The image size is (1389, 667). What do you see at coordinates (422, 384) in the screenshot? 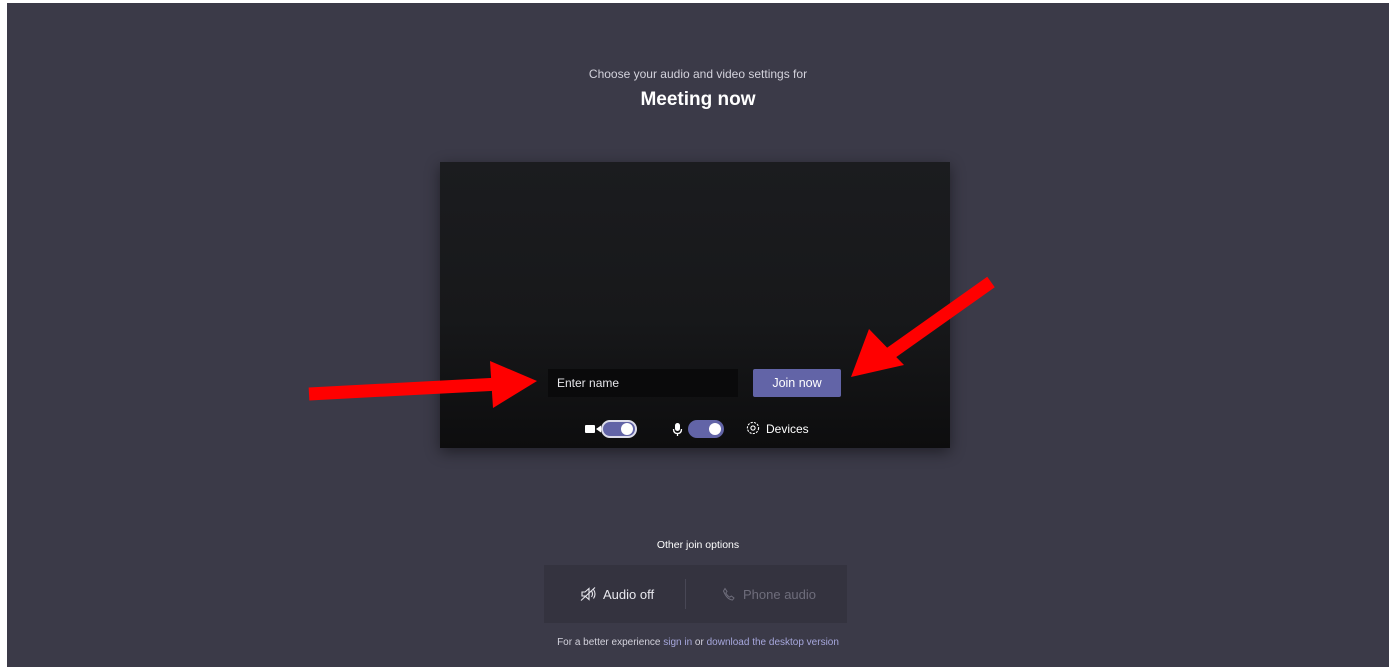
I see `arrow-to-name-input` at bounding box center [422, 384].